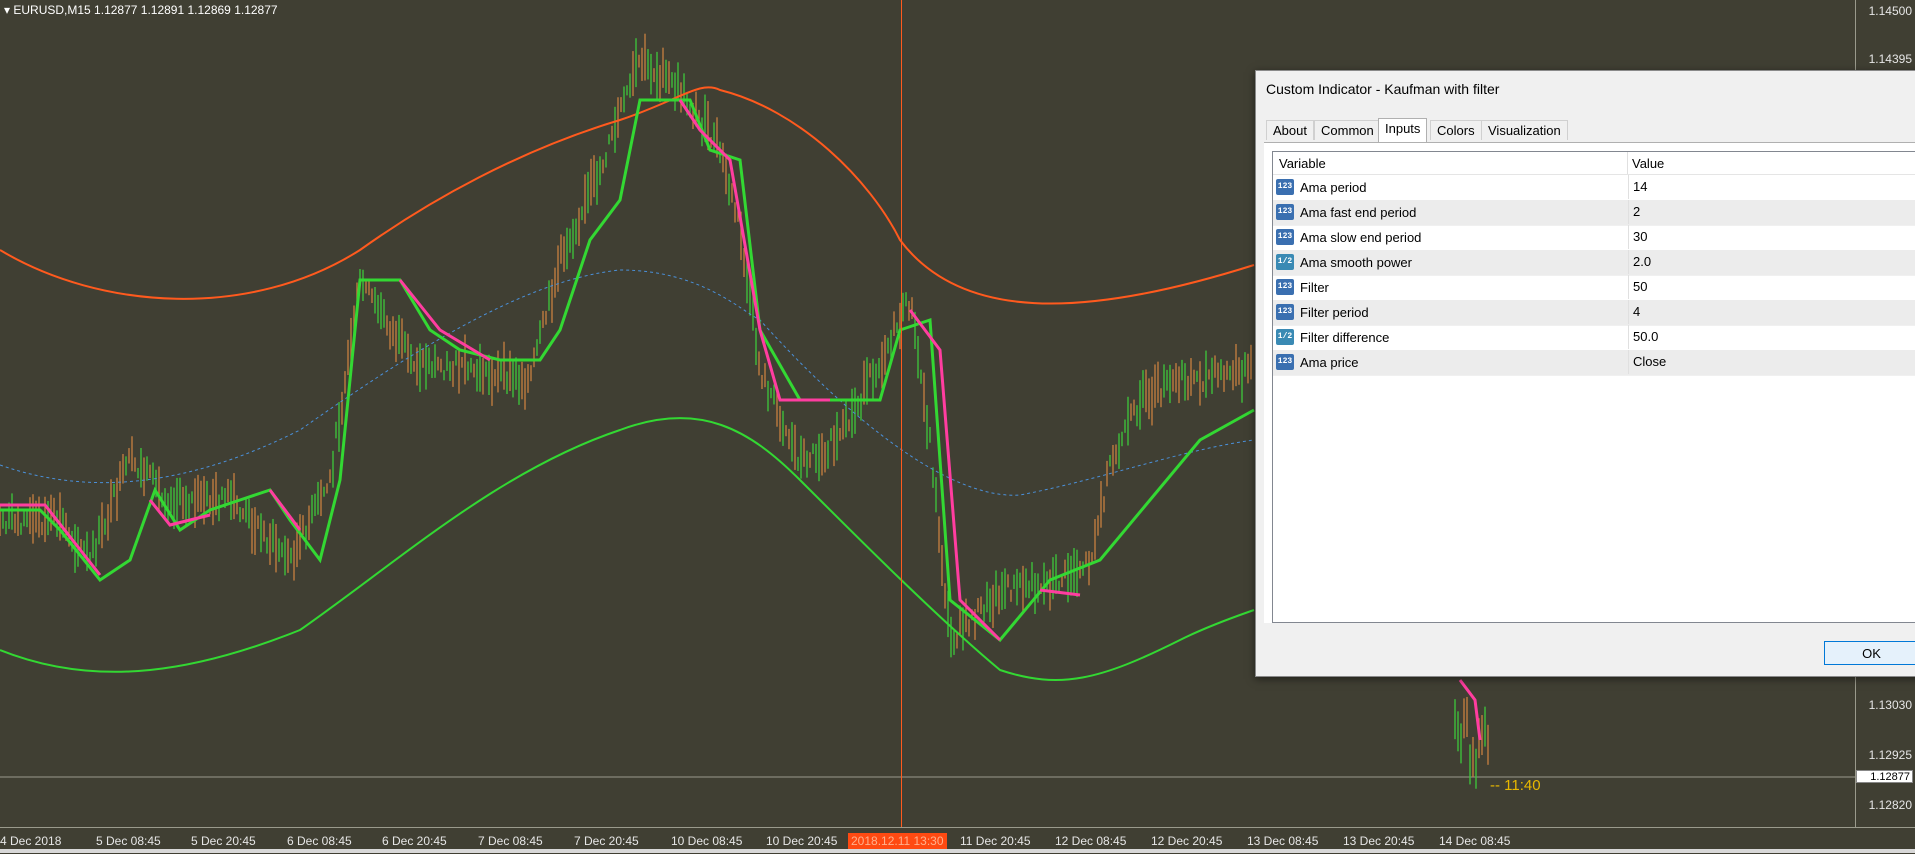 The height and width of the screenshot is (854, 1915). What do you see at coordinates (1314, 287) in the screenshot?
I see `param-name: Filter` at bounding box center [1314, 287].